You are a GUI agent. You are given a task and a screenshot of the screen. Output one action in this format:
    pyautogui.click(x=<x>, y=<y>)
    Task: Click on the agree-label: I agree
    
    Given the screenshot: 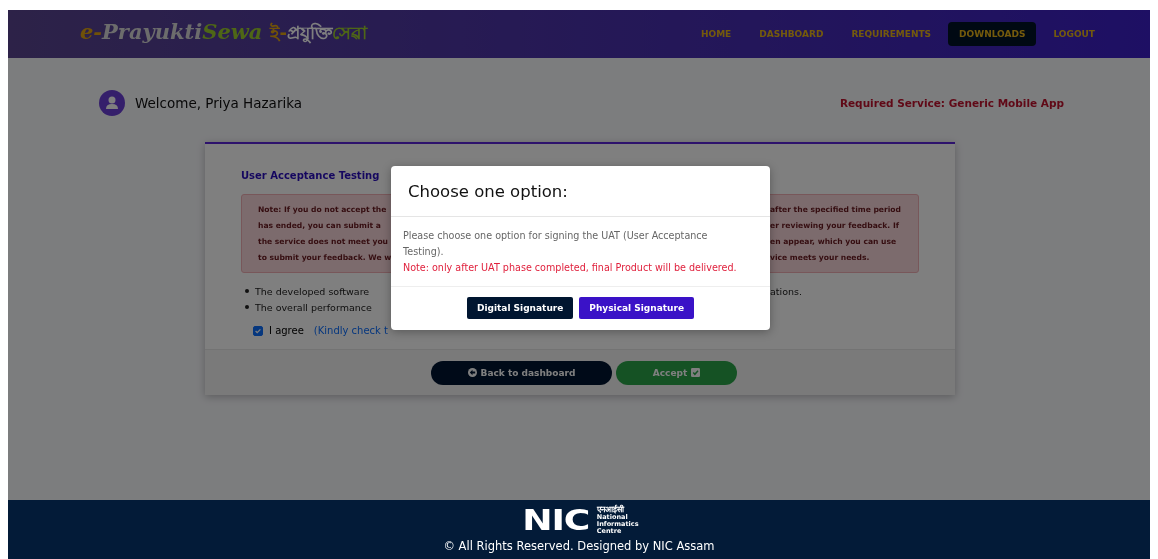 What is the action you would take?
    pyautogui.click(x=286, y=330)
    